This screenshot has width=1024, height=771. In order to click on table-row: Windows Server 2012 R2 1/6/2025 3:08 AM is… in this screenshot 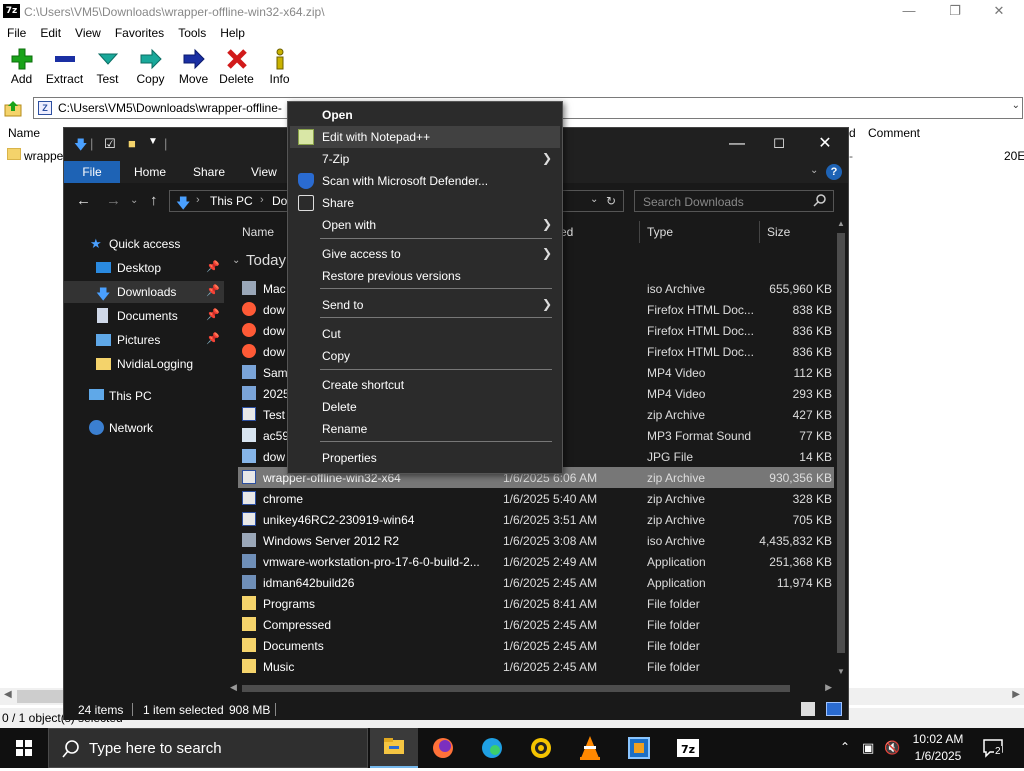, I will do `click(537, 540)`.